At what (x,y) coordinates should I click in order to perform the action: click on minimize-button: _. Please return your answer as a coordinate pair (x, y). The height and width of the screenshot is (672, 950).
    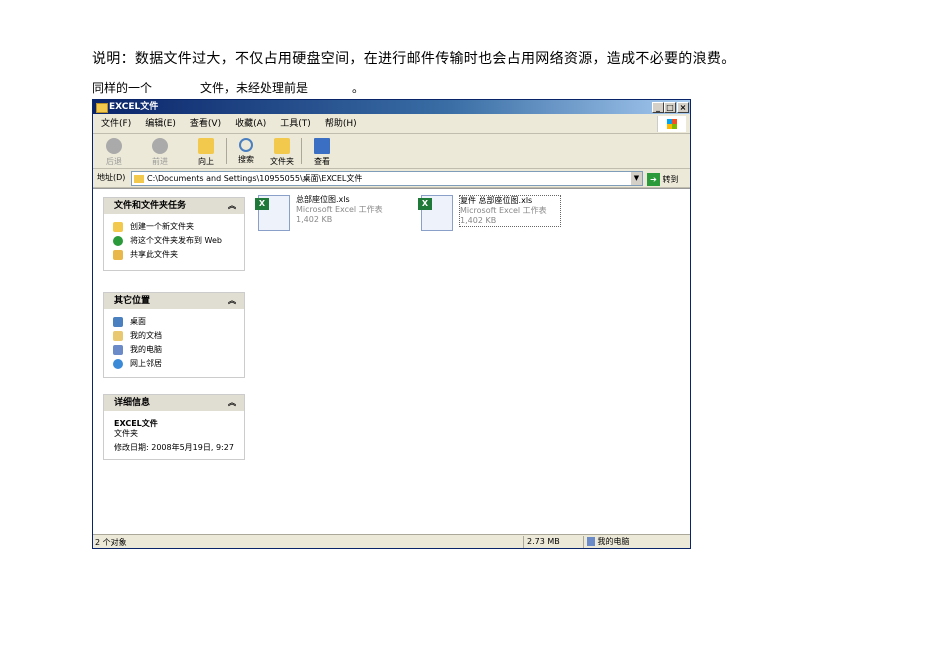
    Looking at the image, I should click on (658, 107).